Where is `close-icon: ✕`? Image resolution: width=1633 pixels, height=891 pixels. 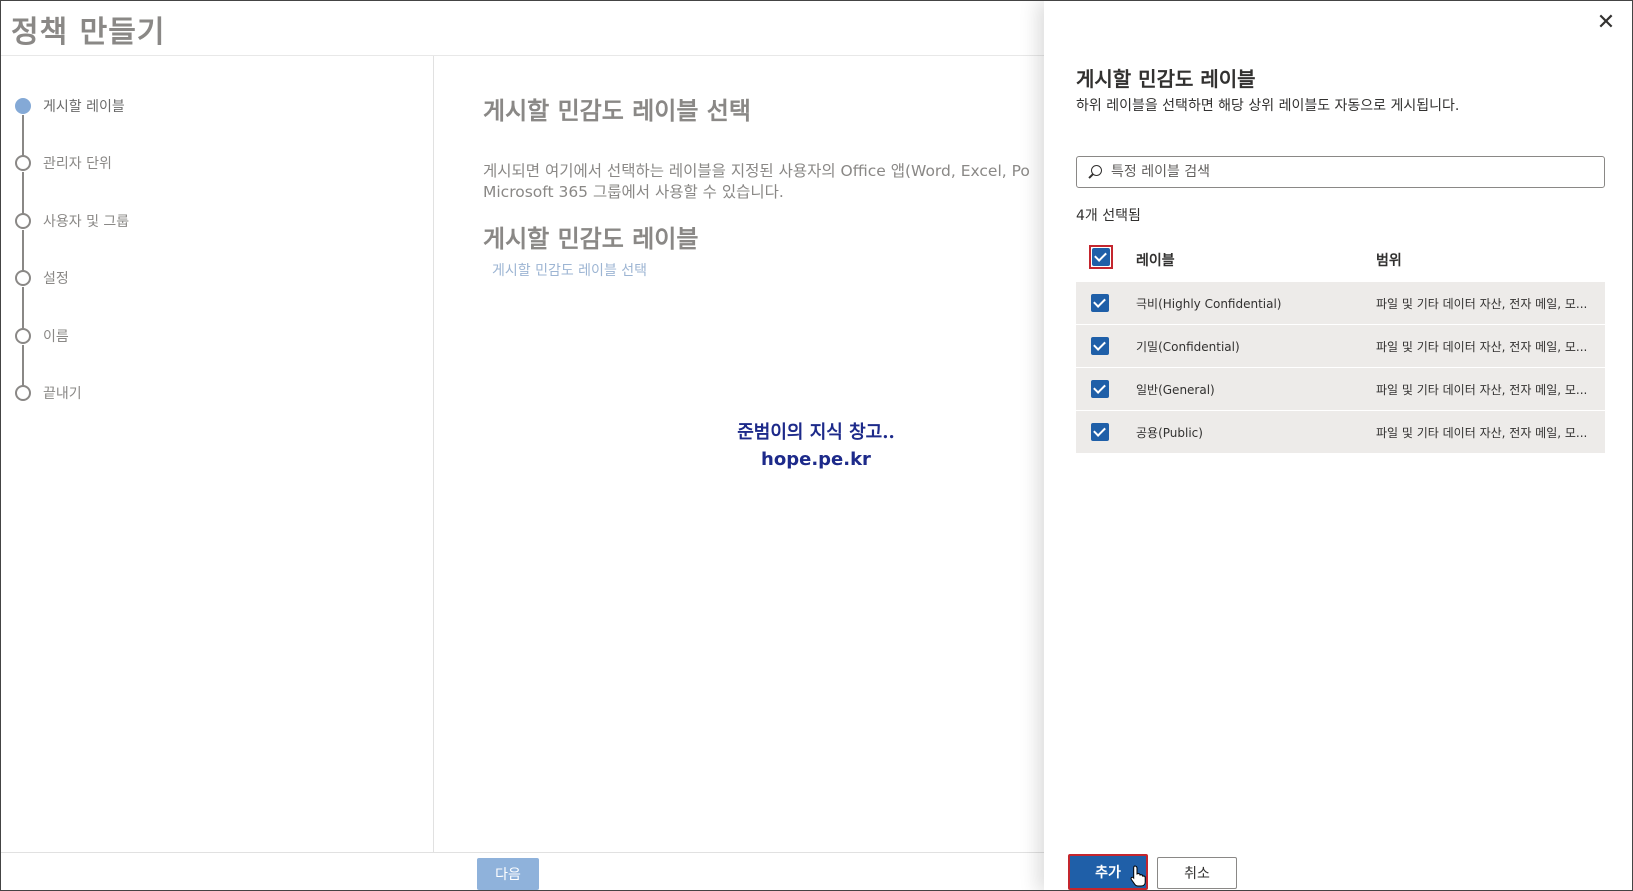 close-icon: ✕ is located at coordinates (1606, 23).